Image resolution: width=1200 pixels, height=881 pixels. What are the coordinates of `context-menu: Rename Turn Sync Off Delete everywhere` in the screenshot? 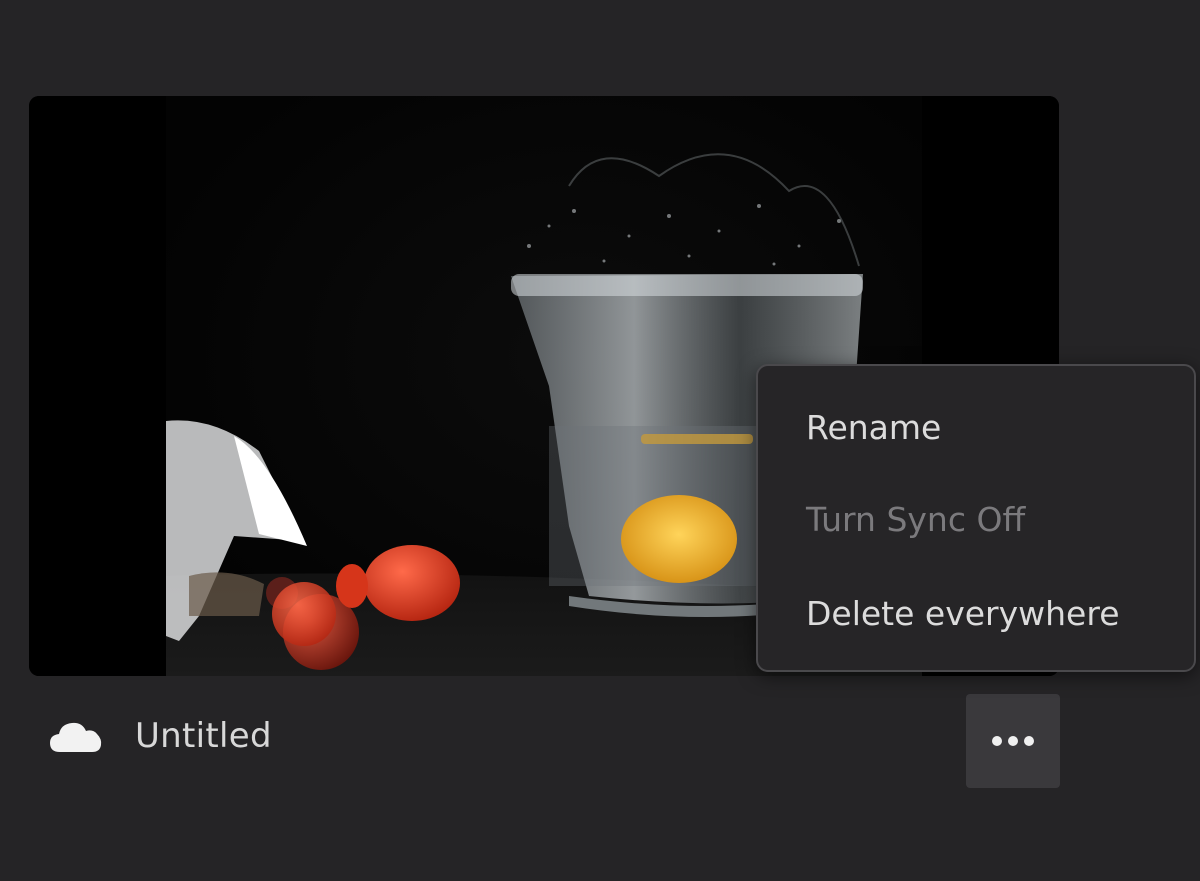 It's located at (976, 518).